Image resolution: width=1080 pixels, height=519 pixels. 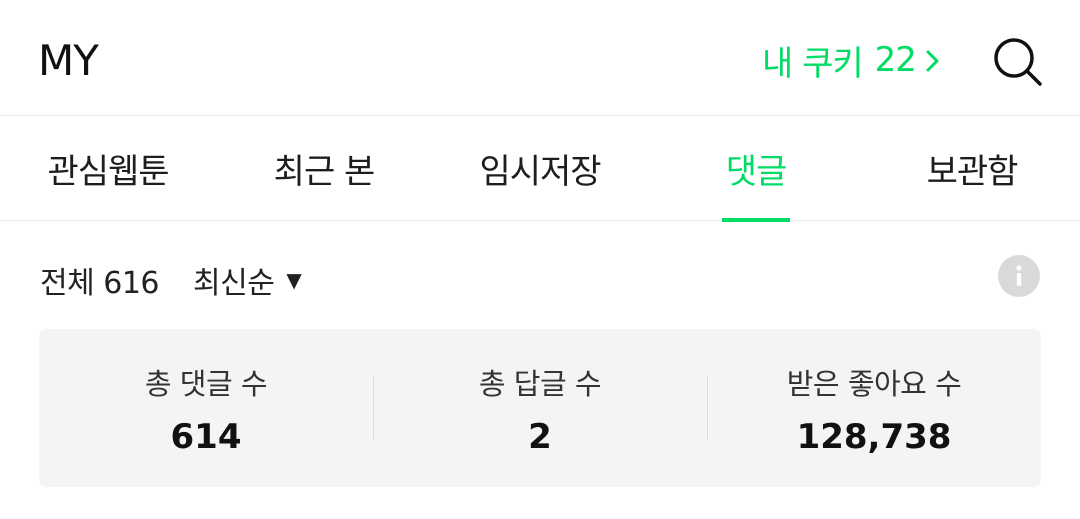 I want to click on tab-favorite-webtoons: 관심웹툰, so click(x=108, y=168).